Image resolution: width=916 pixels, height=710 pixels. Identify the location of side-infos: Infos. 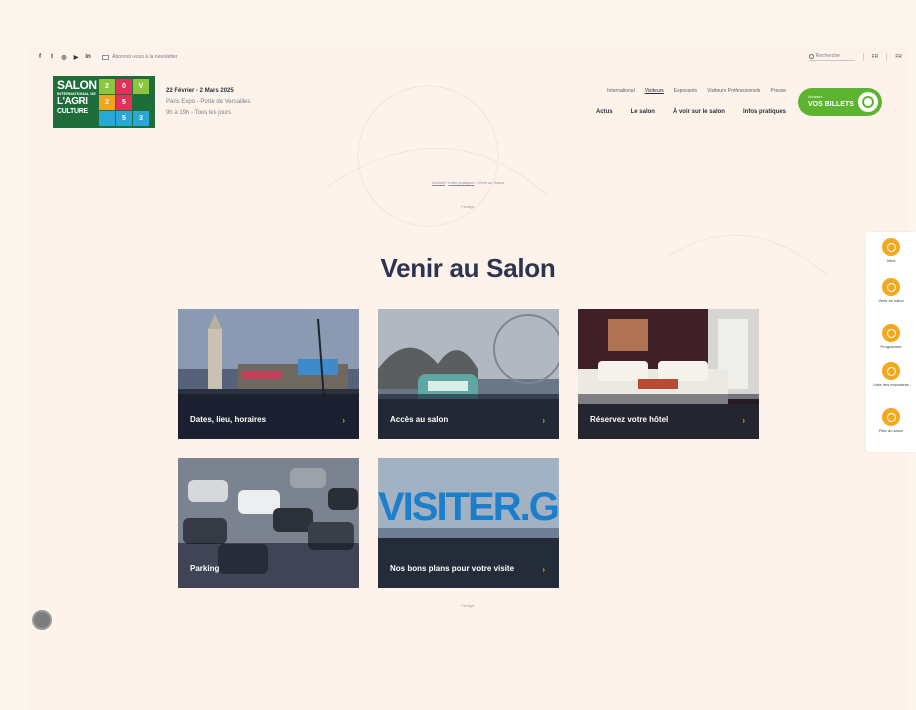
(891, 250).